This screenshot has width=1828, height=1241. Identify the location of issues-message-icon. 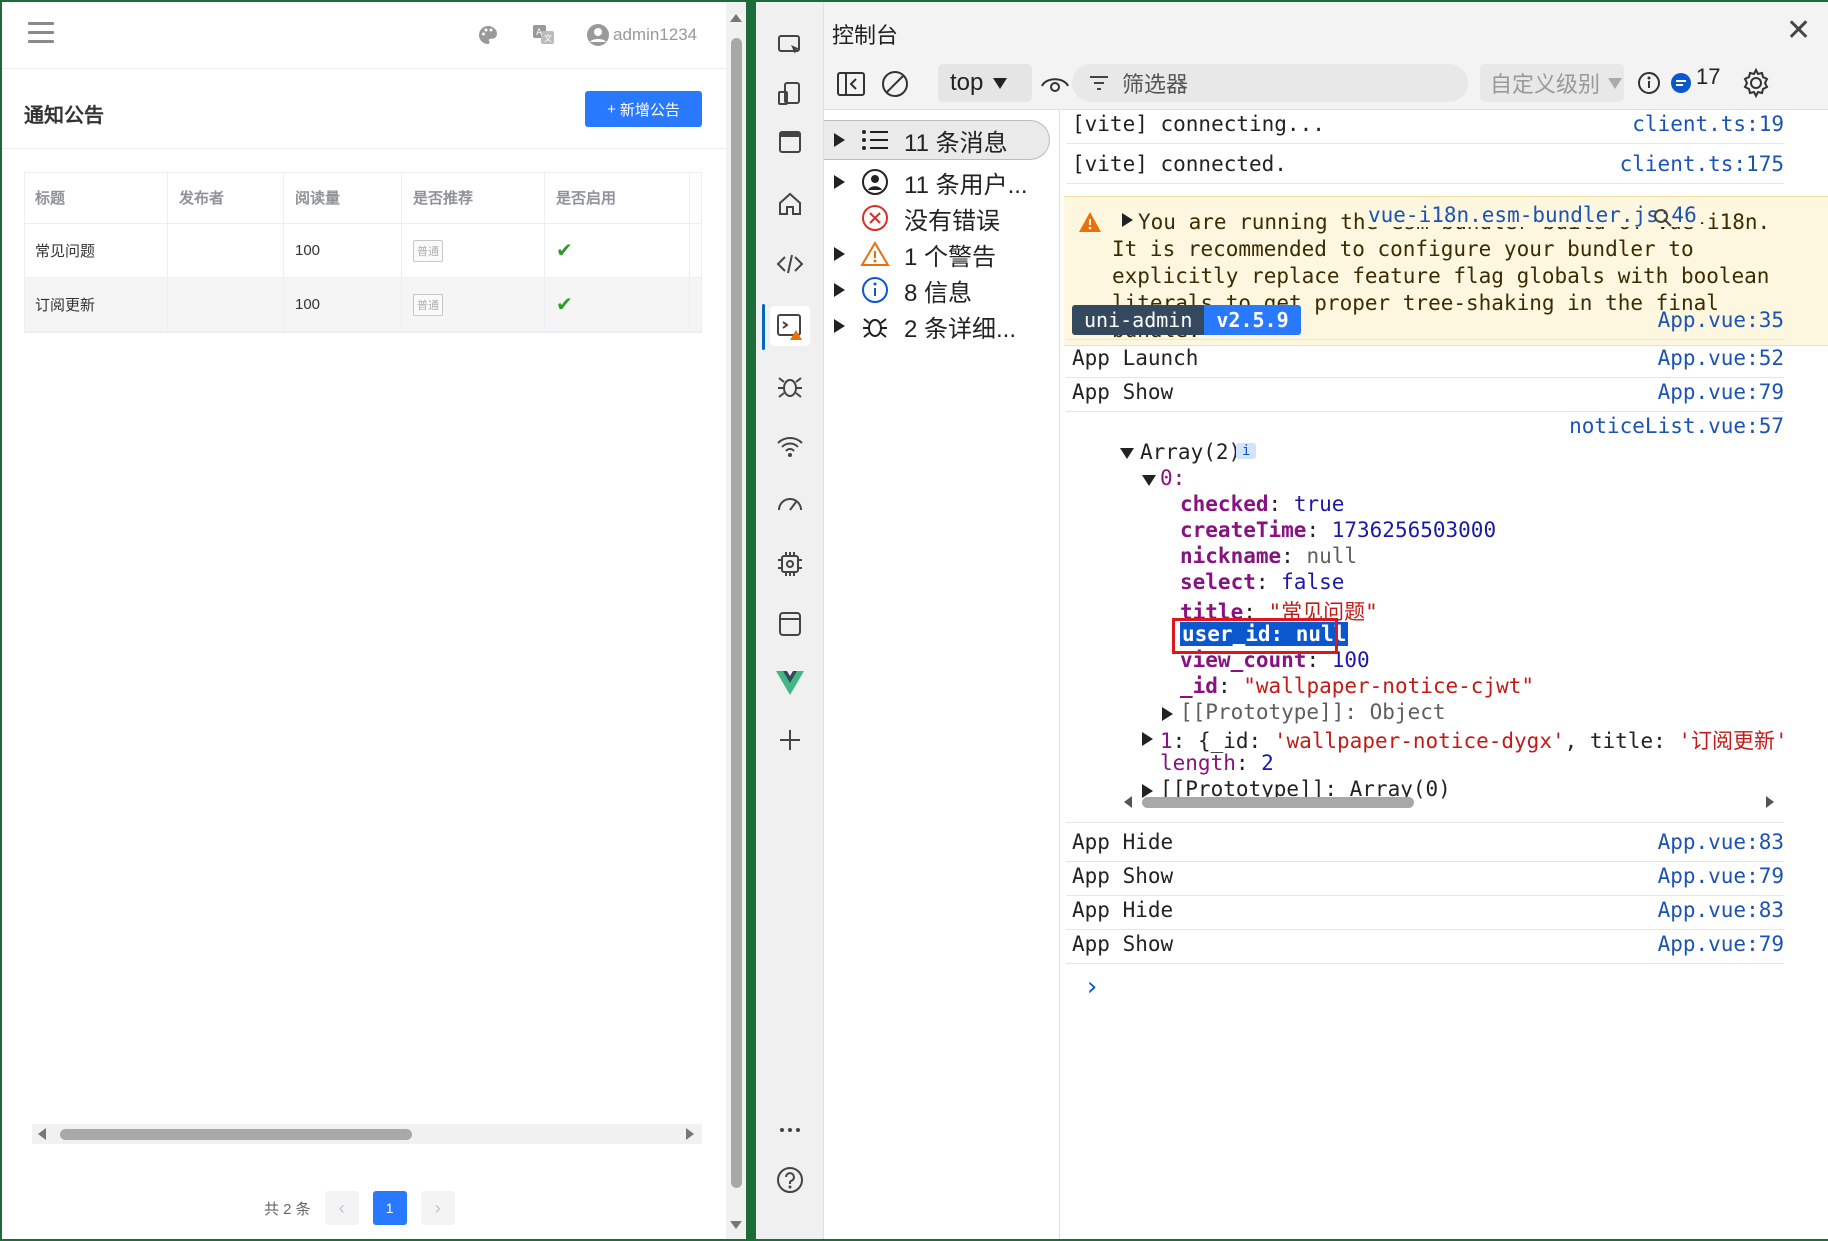
(1681, 83).